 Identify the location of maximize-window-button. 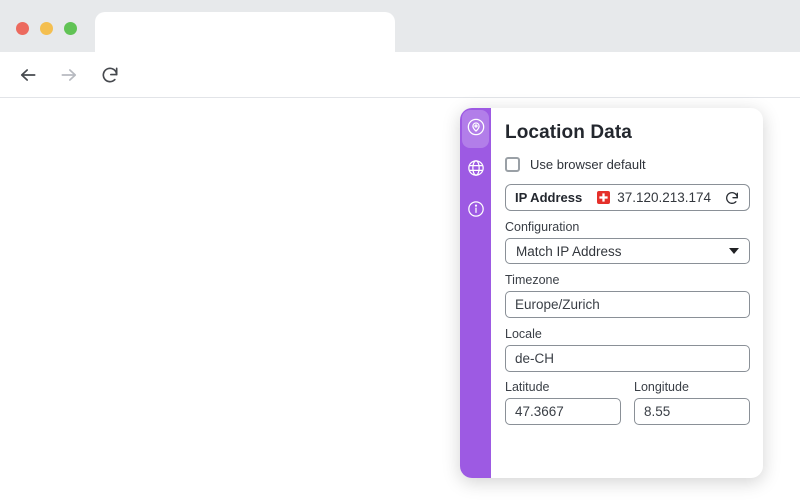
(70, 28).